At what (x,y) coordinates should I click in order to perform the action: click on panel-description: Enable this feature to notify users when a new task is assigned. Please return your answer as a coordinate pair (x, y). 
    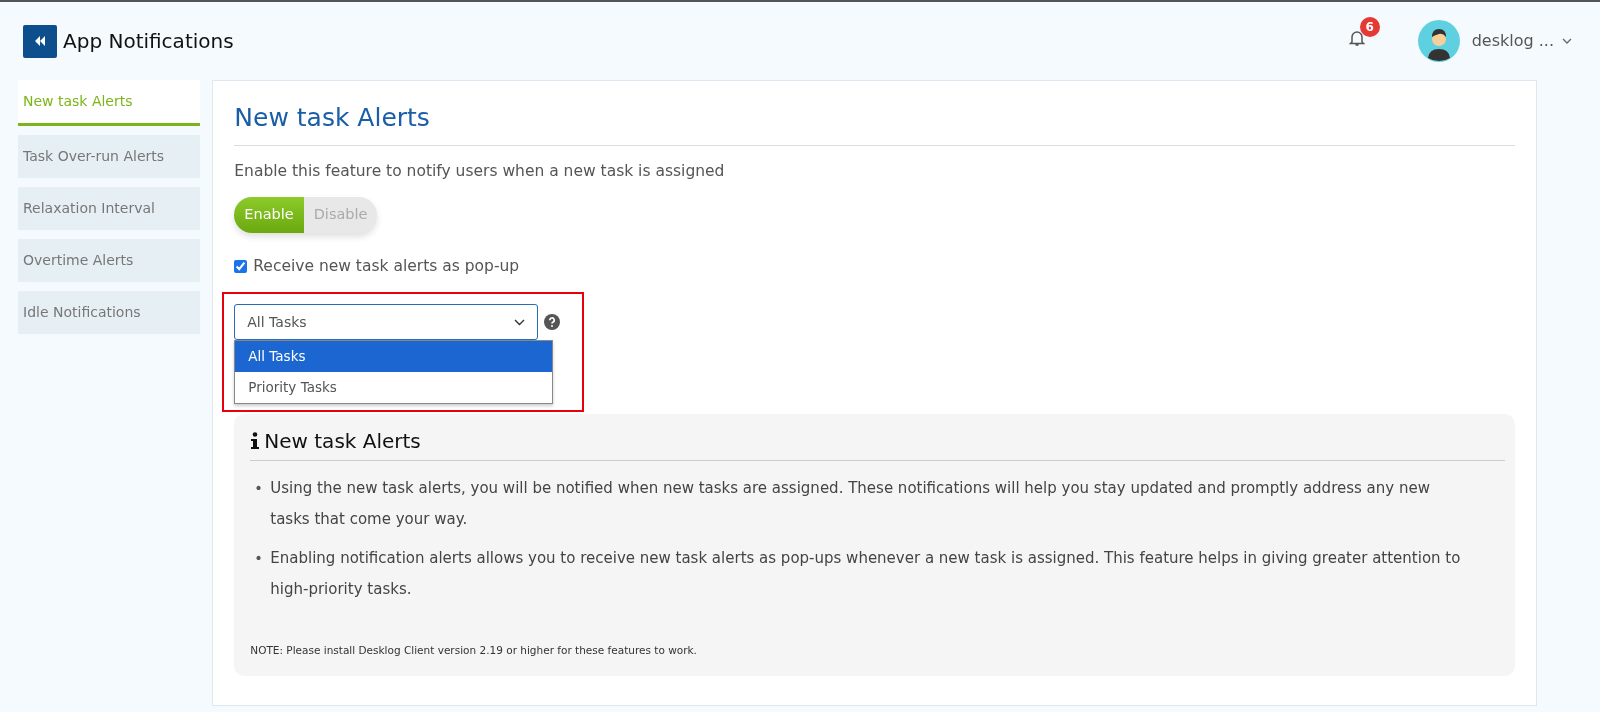
    Looking at the image, I should click on (480, 171).